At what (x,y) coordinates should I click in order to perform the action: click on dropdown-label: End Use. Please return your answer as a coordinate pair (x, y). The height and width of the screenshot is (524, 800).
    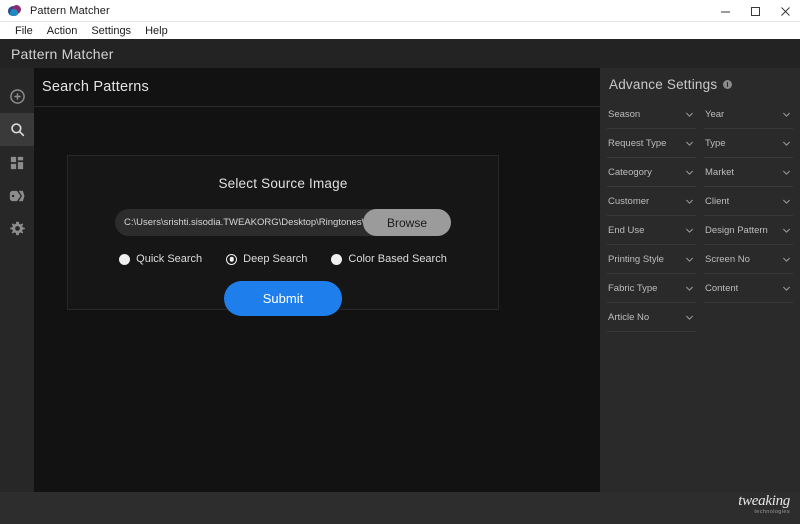
    Looking at the image, I should click on (626, 230).